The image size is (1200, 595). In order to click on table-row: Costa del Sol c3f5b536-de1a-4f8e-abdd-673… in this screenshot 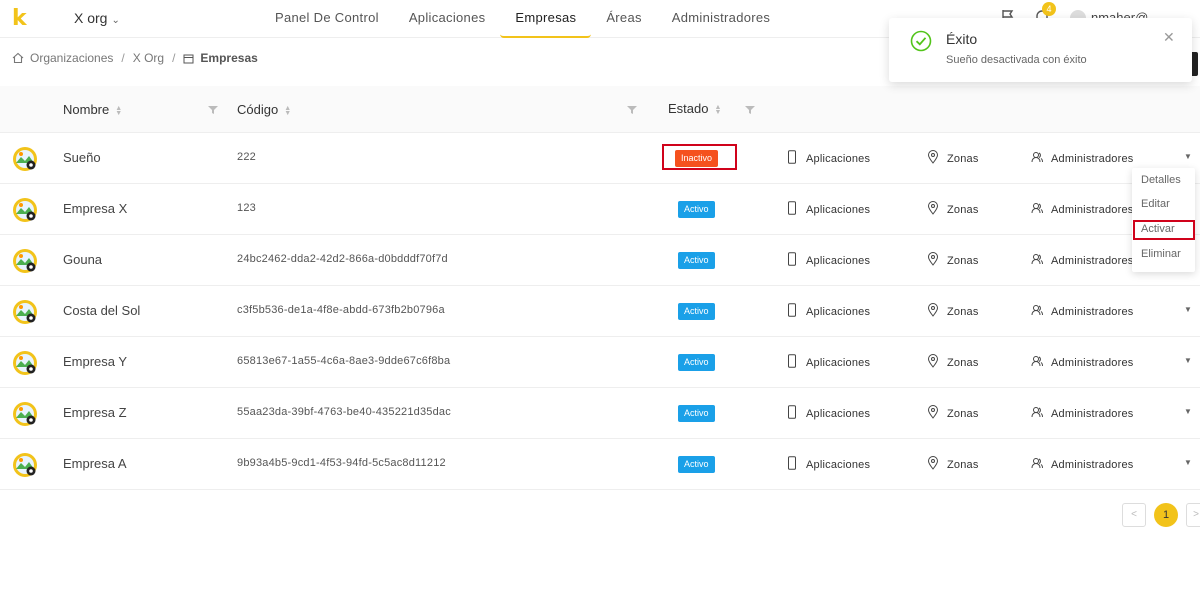, I will do `click(600, 311)`.